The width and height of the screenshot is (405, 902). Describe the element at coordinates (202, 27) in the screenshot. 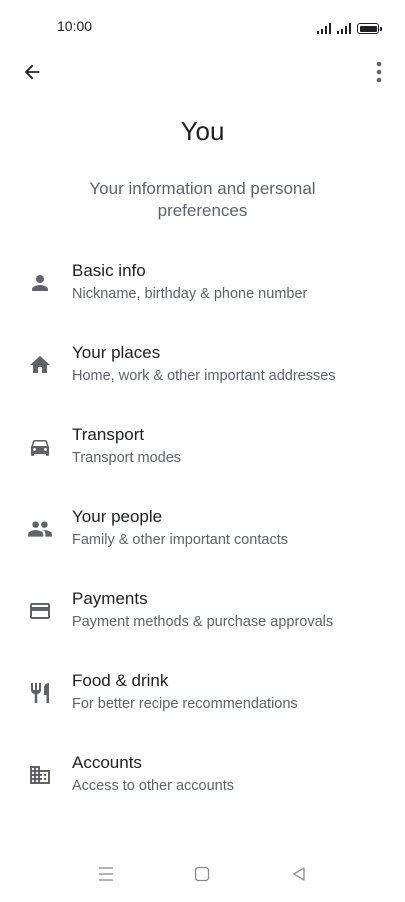

I see `status-bar: 10:00` at that location.